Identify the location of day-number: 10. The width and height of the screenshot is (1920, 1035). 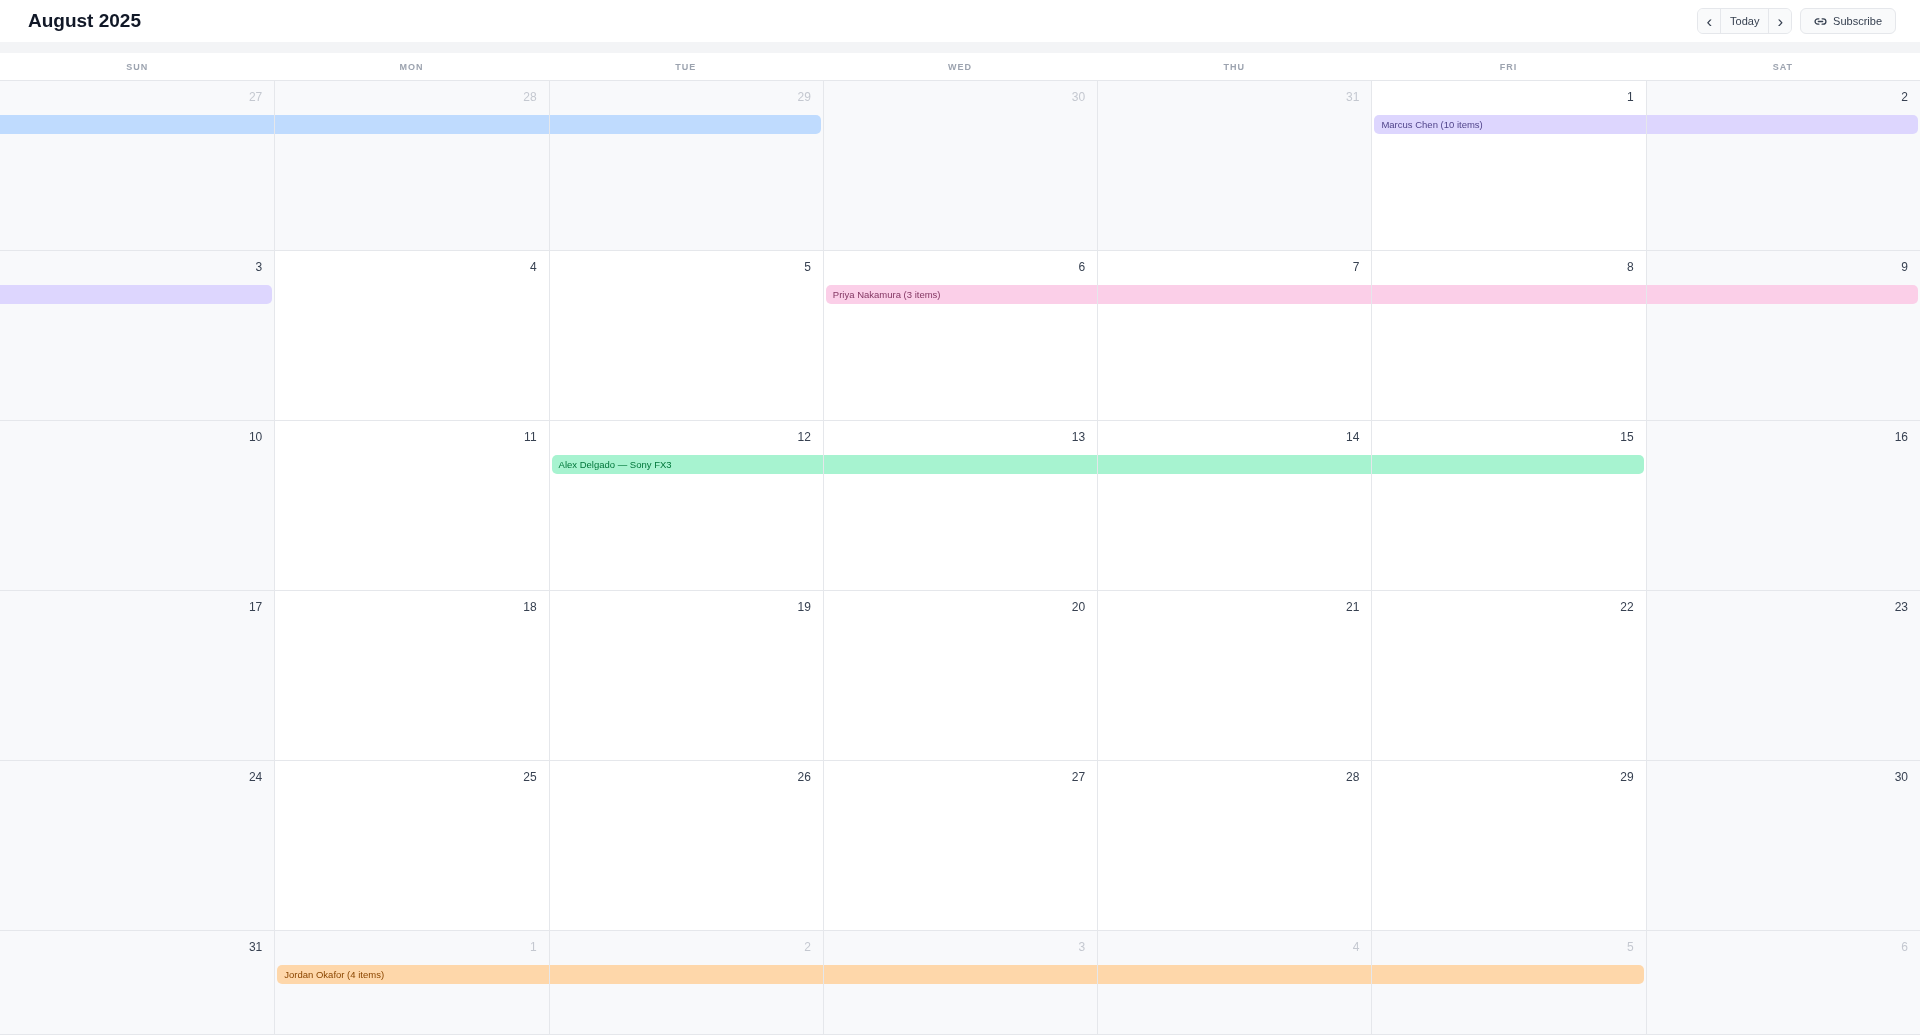
(255, 437).